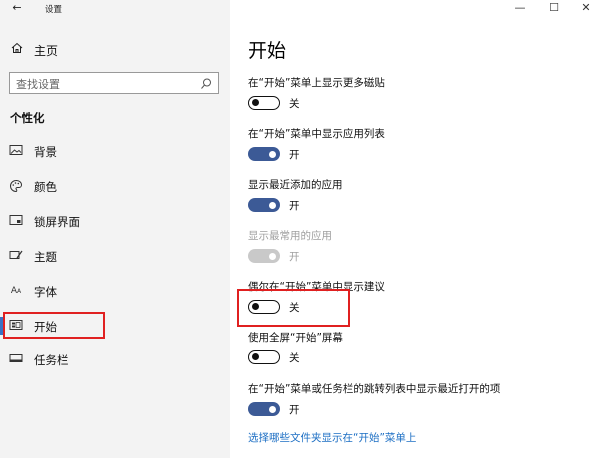  Describe the element at coordinates (264, 357) in the screenshot. I see `toggle-full-screen` at that location.